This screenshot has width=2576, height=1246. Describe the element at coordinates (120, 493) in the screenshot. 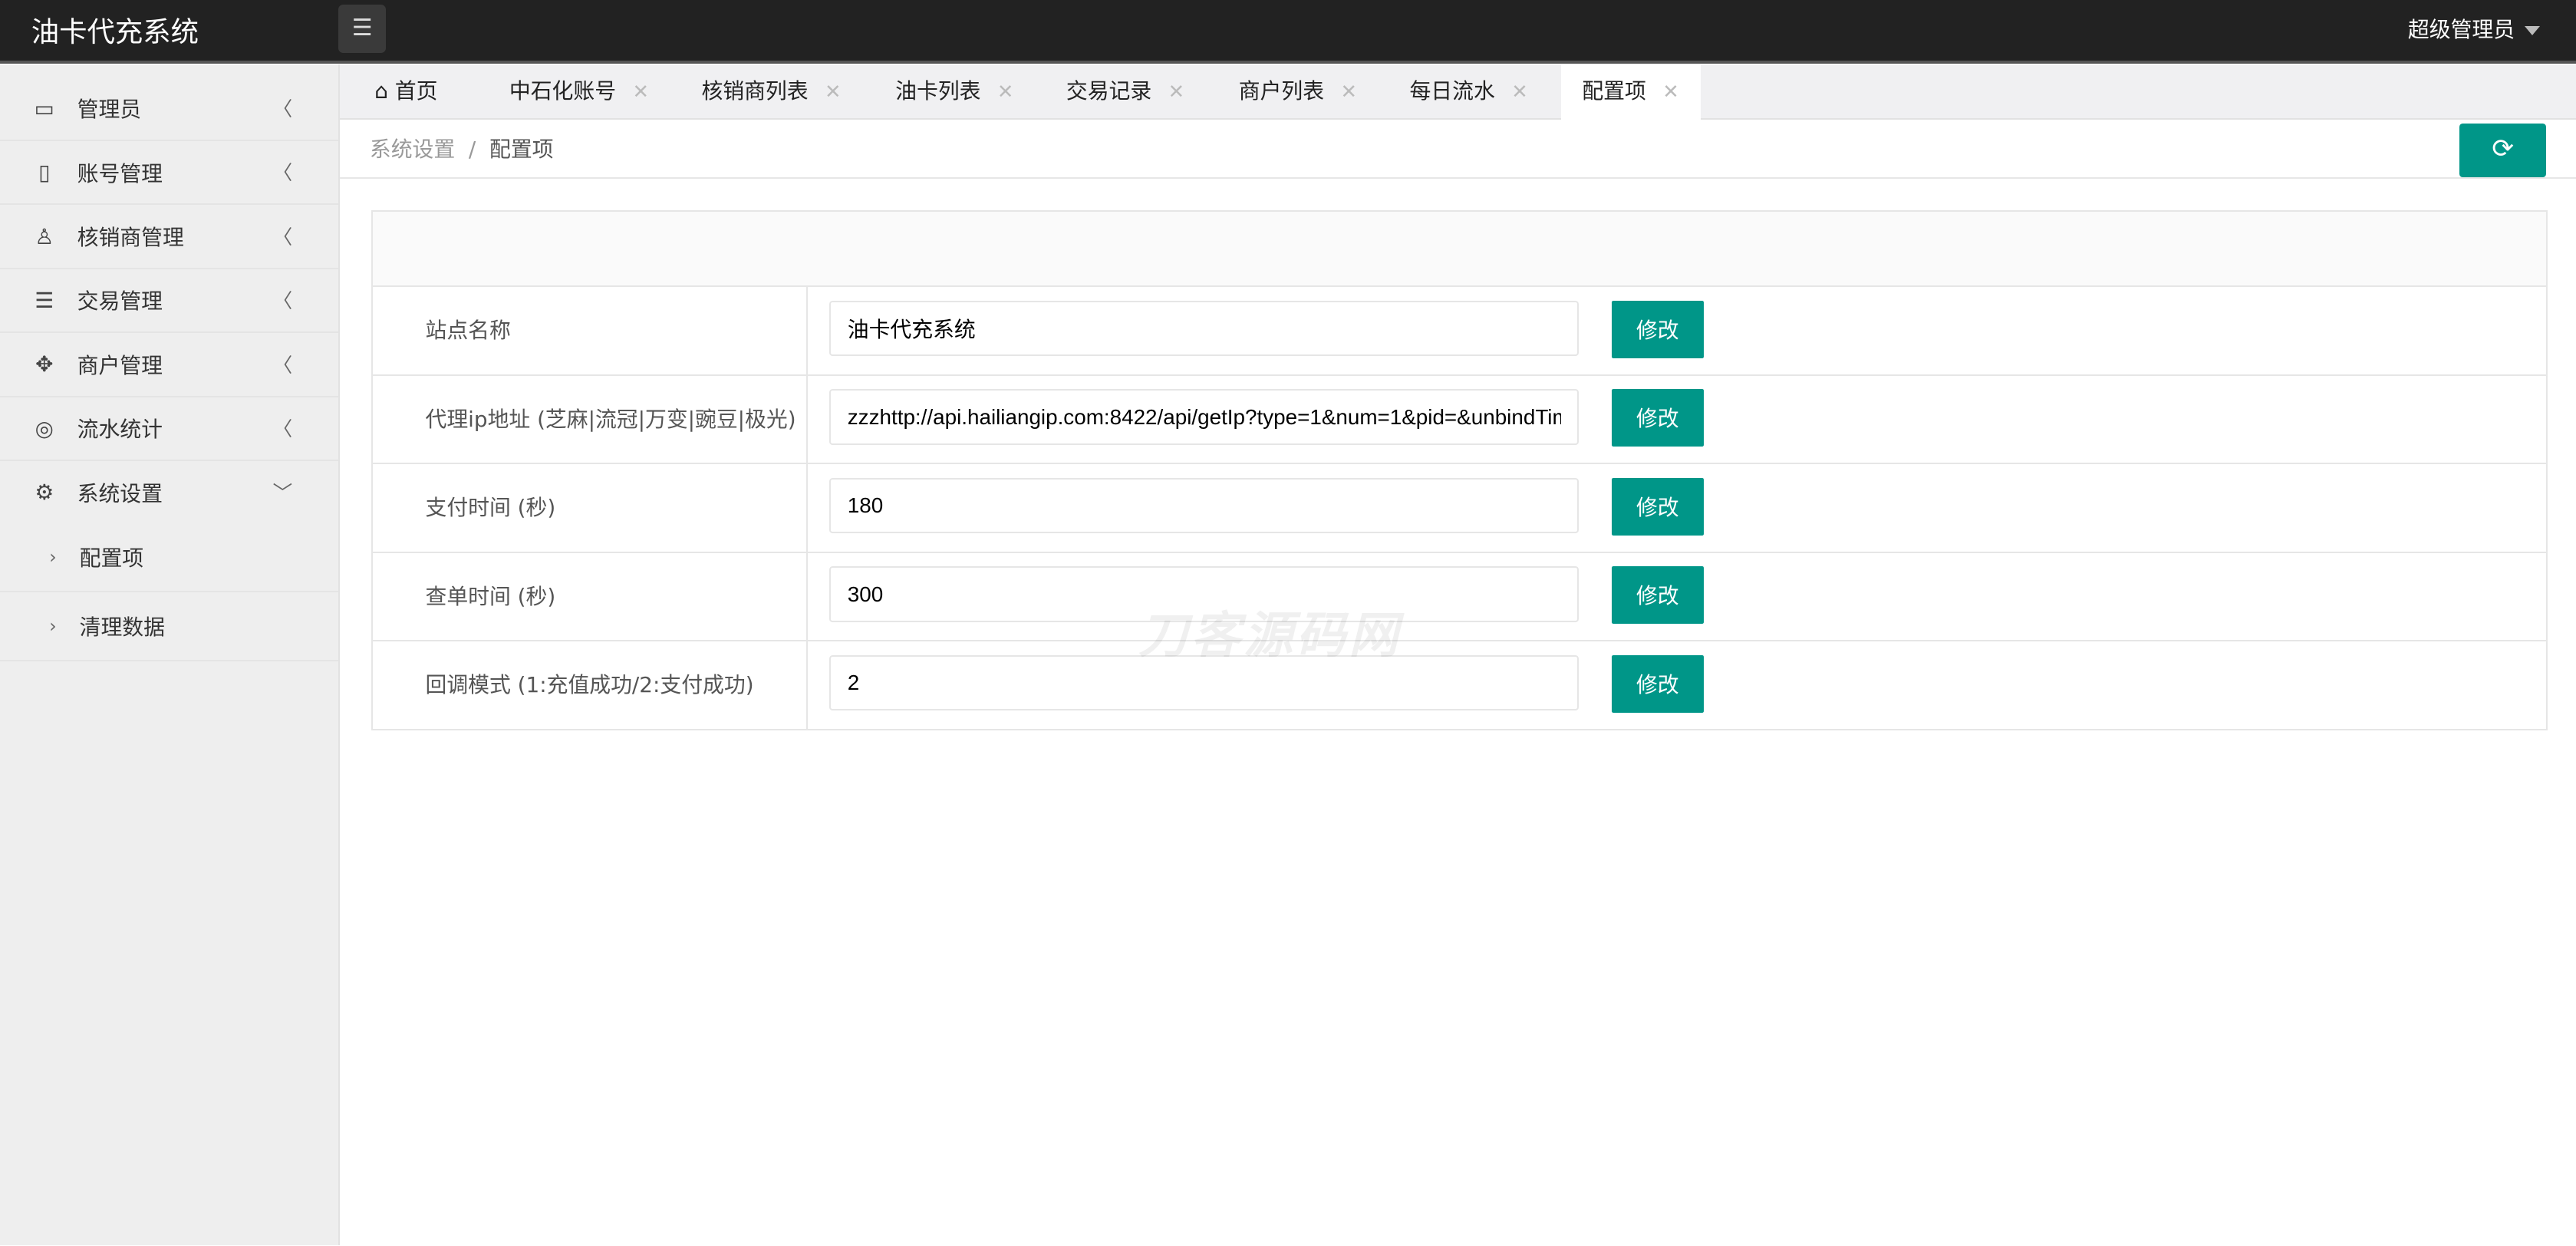

I see `sidebar-item-label: 系统设置` at that location.